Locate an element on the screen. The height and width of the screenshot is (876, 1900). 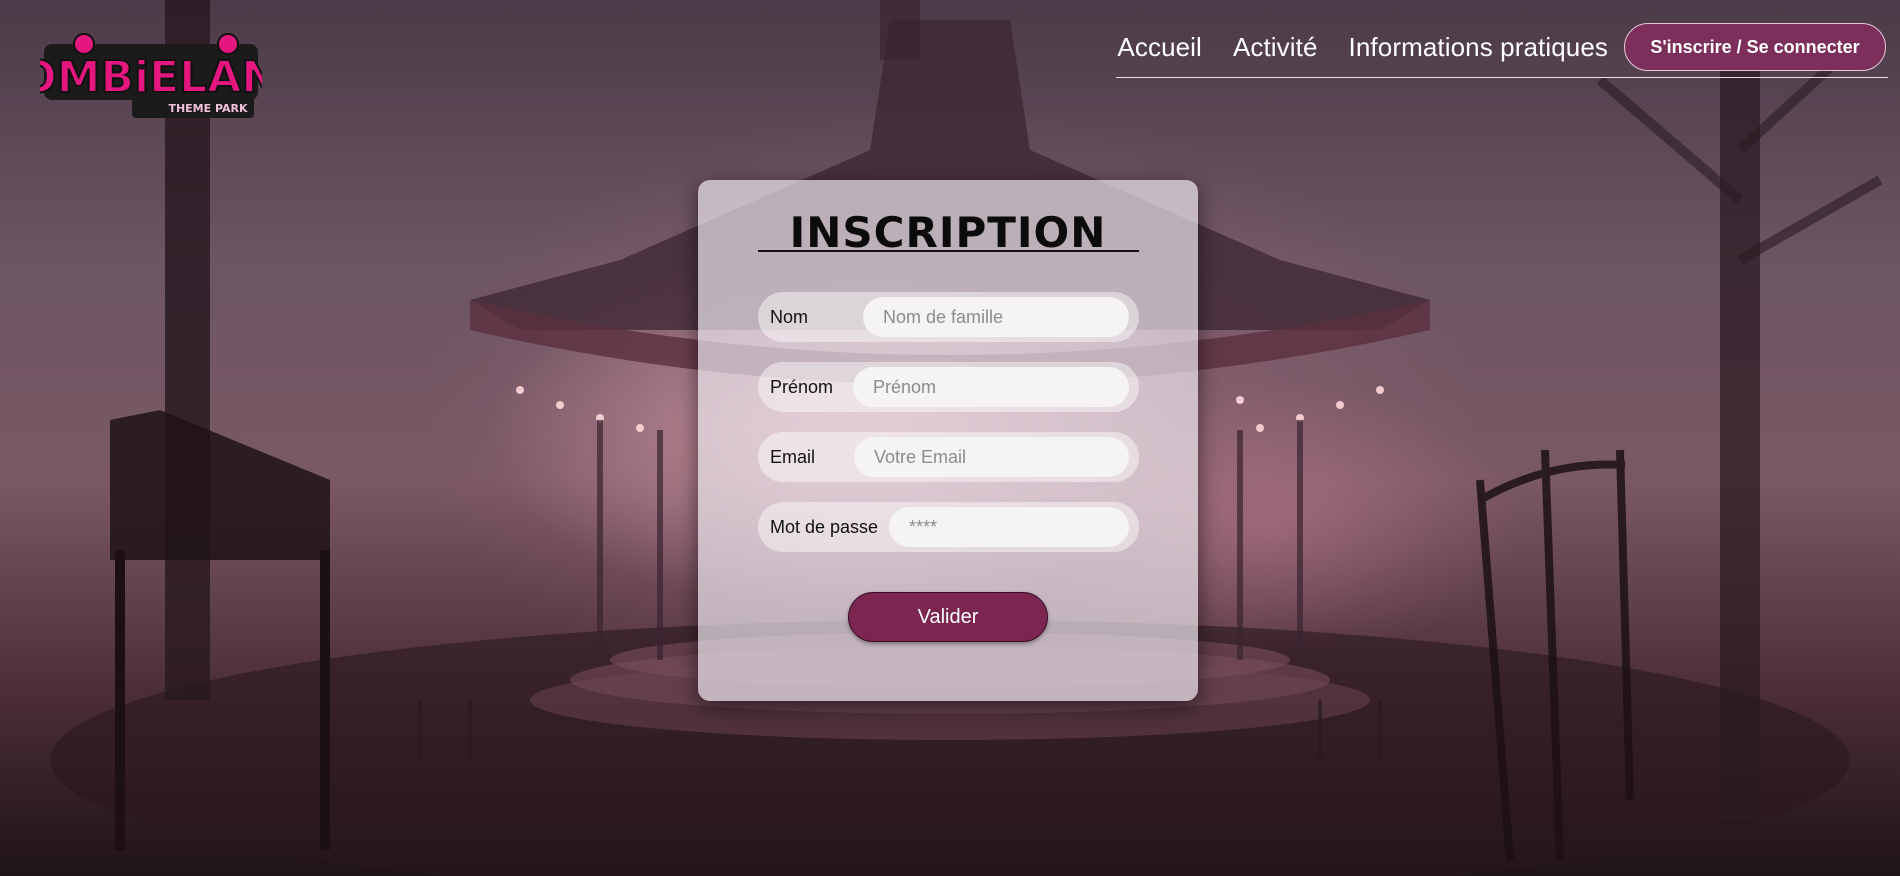
field-nom: Nom is located at coordinates (948, 317).